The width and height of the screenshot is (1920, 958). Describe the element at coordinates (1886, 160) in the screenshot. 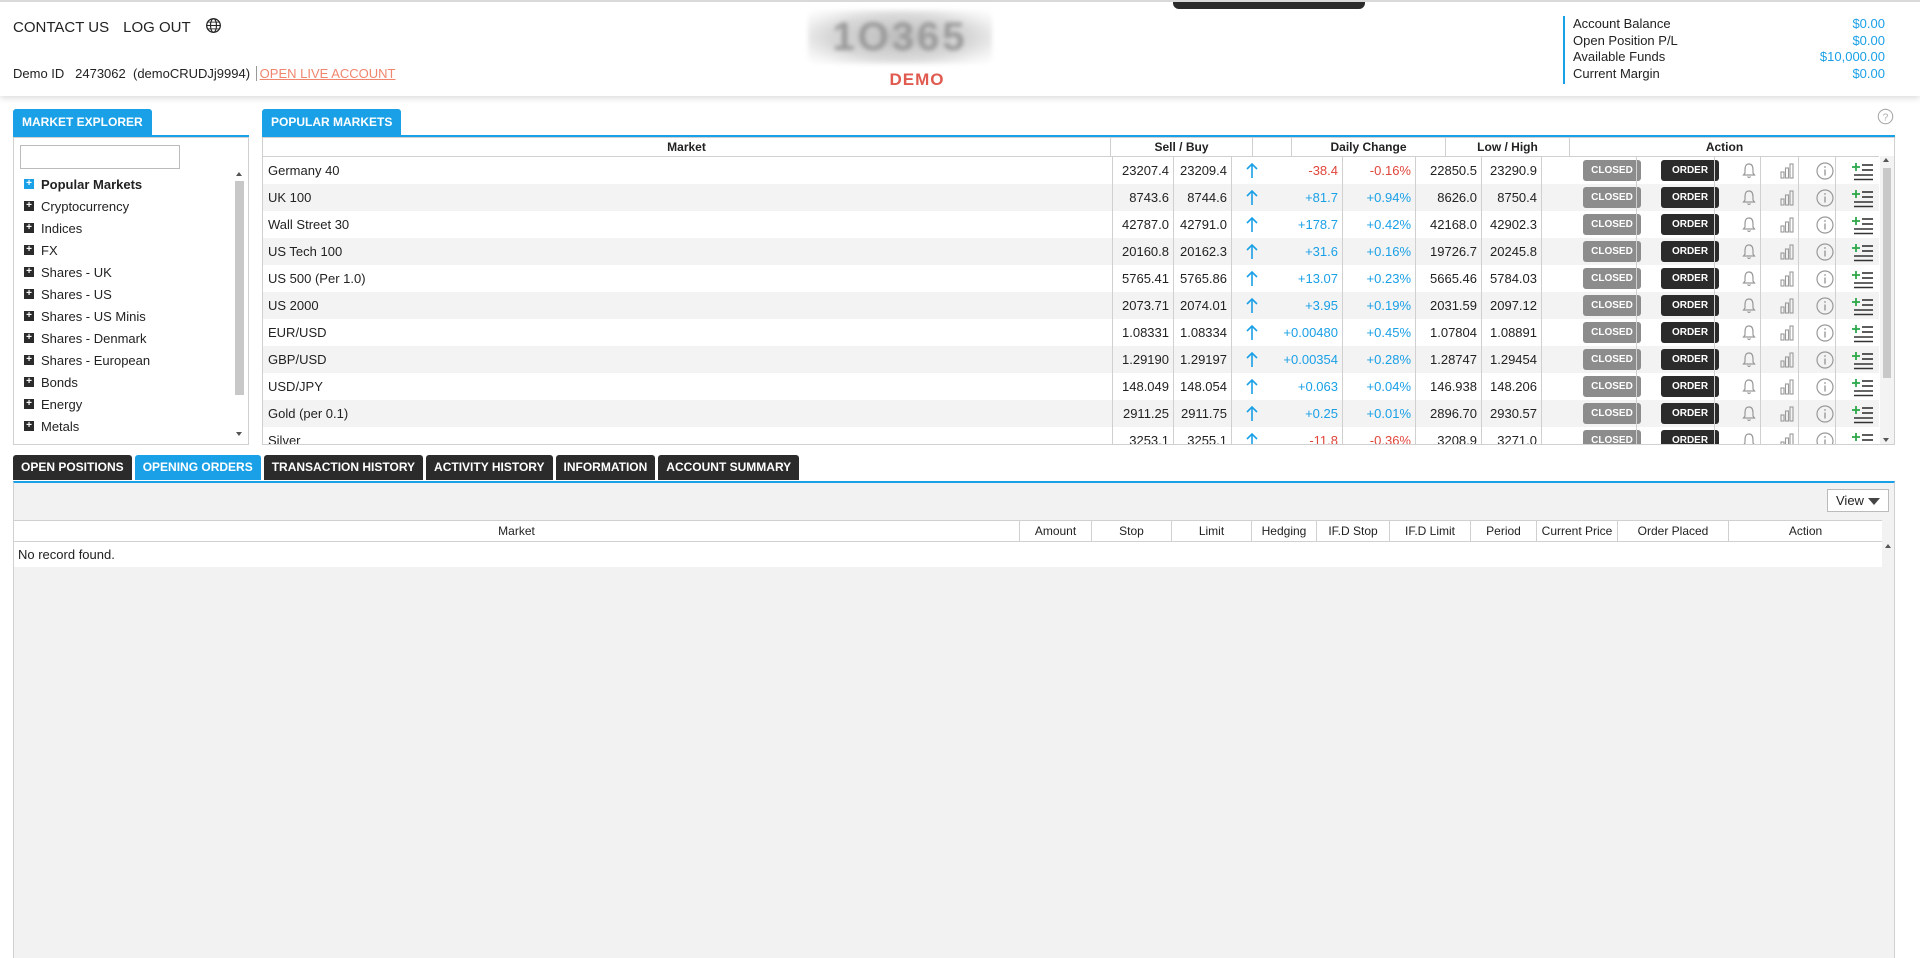

I see `scroll-up-icon` at that location.